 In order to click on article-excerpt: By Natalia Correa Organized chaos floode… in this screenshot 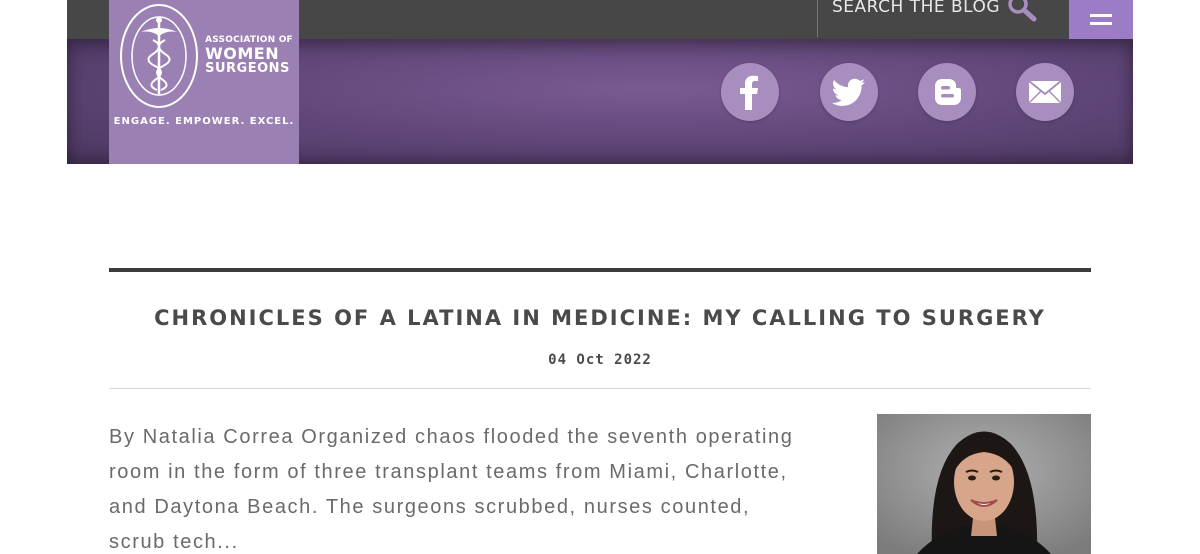, I will do `click(451, 489)`.